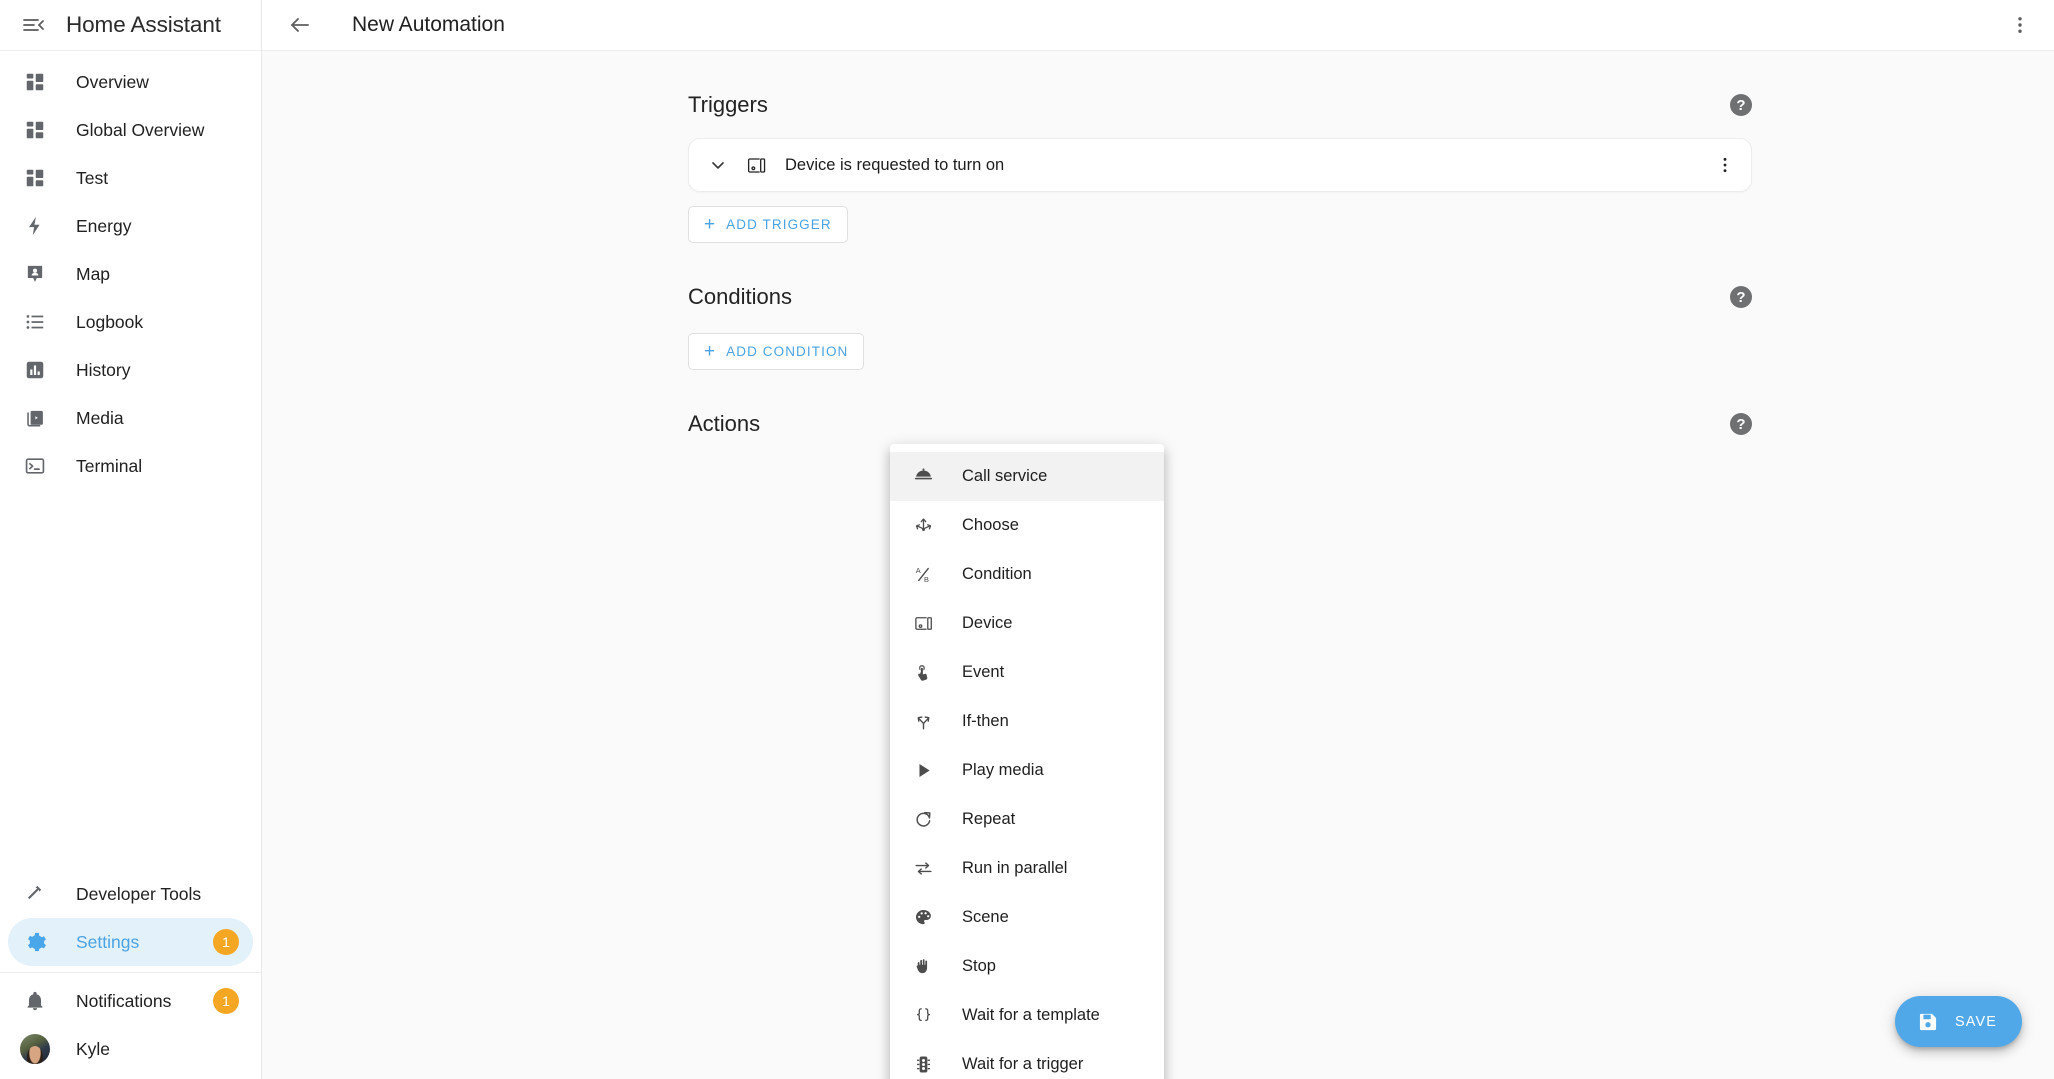 This screenshot has width=2054, height=1079. I want to click on svg-text: B, so click(926, 579).